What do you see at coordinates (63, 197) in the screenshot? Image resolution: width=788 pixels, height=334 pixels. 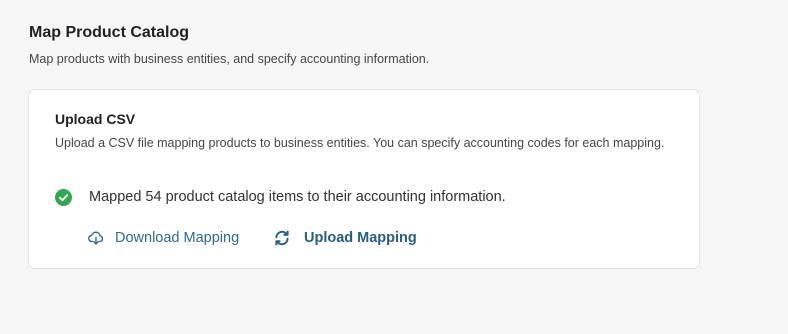 I see `check-circle-icon` at bounding box center [63, 197].